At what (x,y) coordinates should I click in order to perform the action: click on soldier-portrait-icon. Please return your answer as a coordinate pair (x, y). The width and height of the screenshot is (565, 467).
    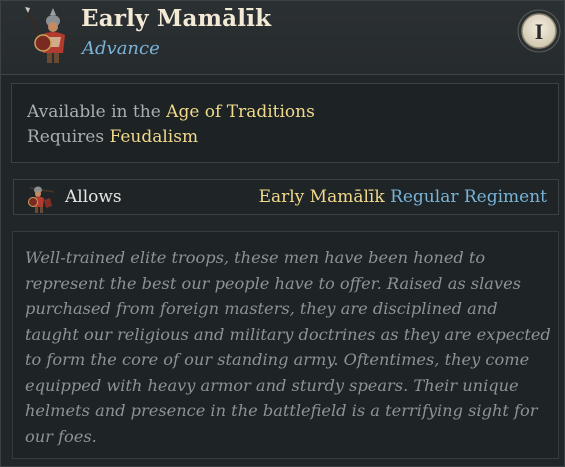
    Looking at the image, I should click on (45, 35).